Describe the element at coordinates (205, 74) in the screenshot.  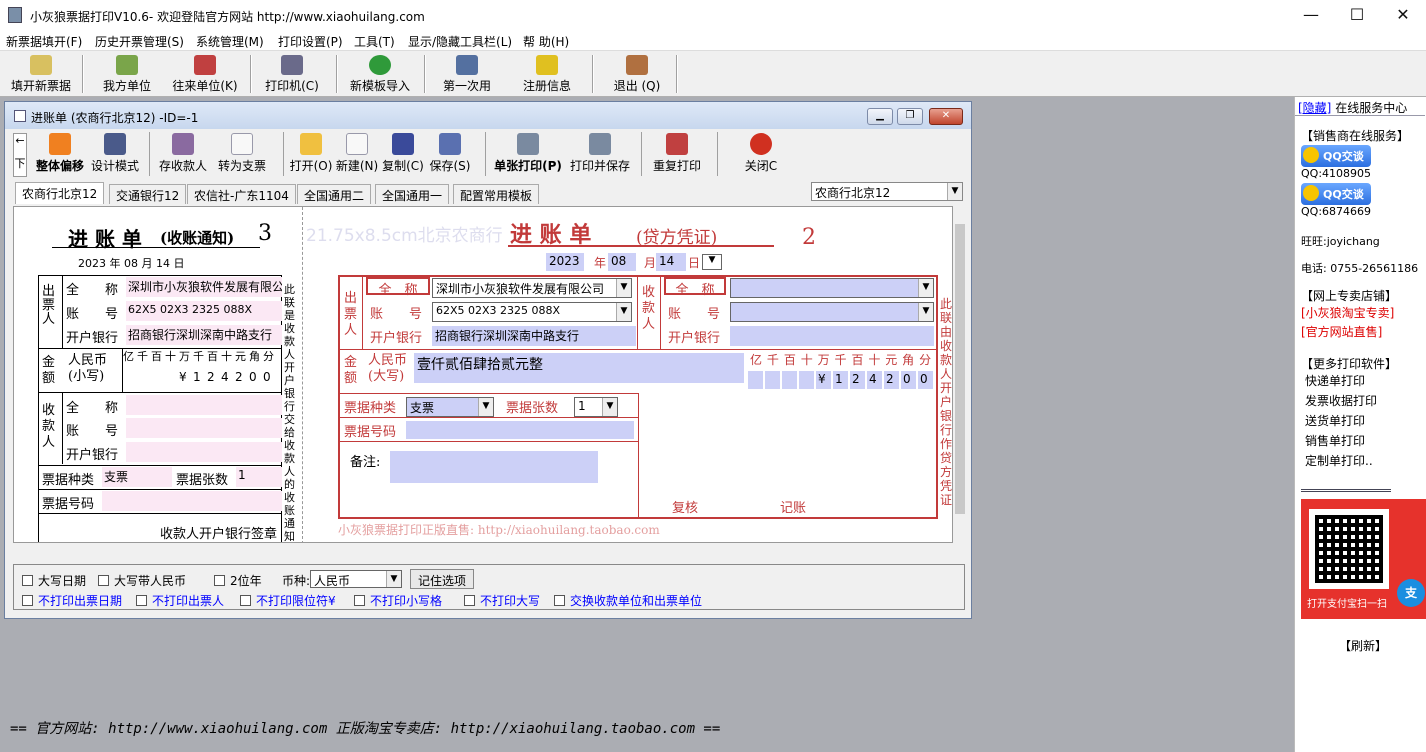
I see `contacts-button: 往来单位(K)` at that location.